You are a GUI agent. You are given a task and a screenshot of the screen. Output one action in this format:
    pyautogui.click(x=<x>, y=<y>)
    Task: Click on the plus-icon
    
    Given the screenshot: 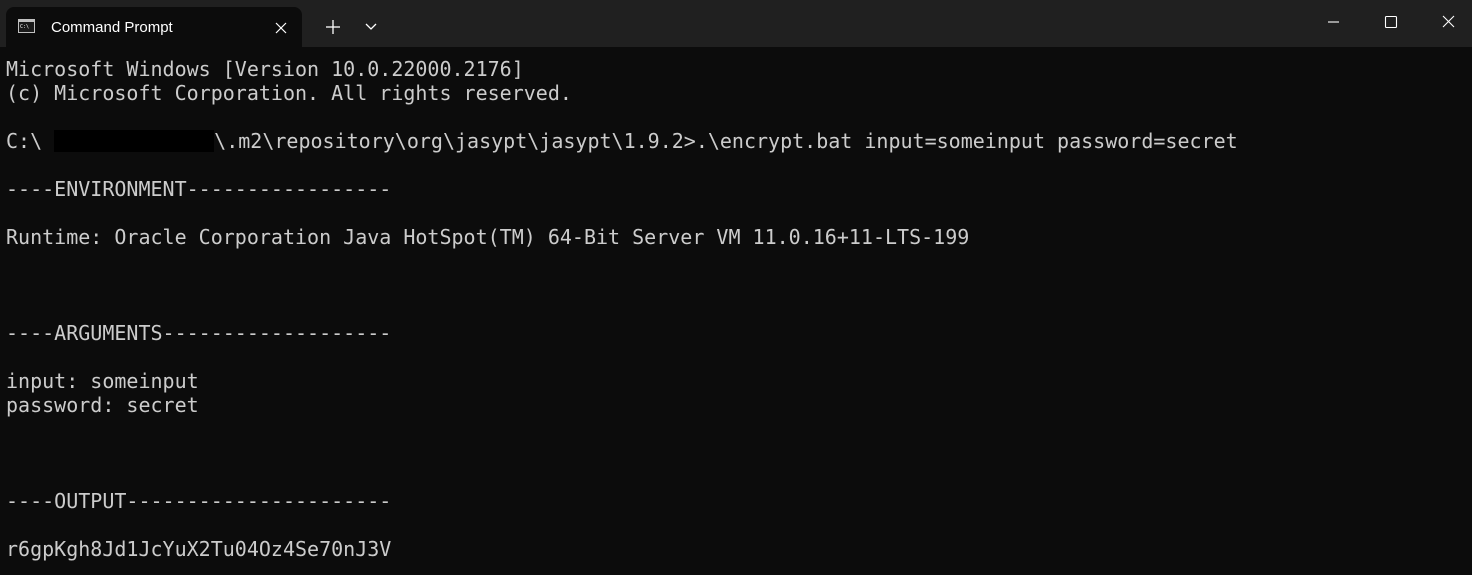 What is the action you would take?
    pyautogui.click(x=333, y=27)
    